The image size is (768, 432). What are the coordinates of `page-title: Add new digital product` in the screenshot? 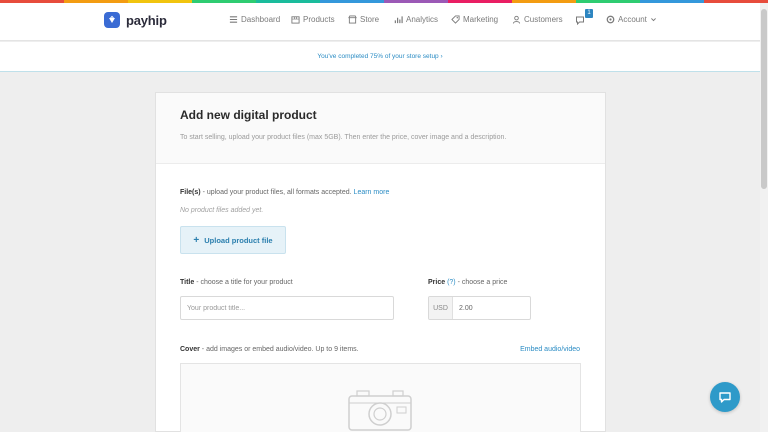 It's located at (248, 115).